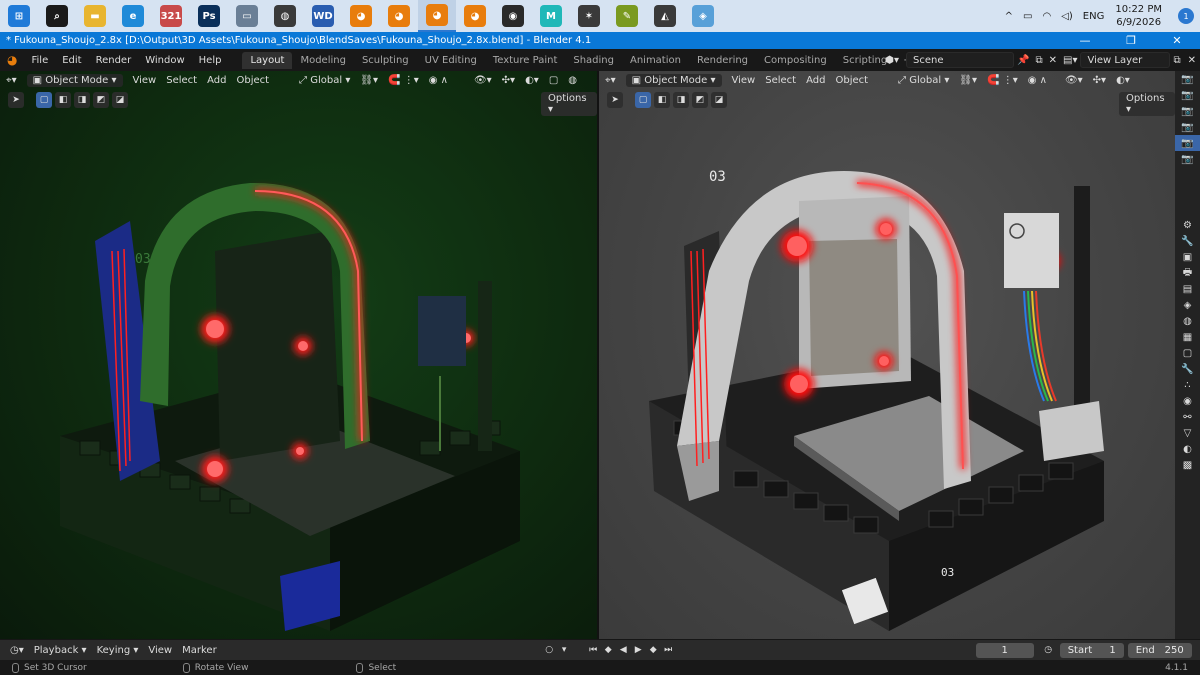 The height and width of the screenshot is (675, 1200). Describe the element at coordinates (19, 16) in the screenshot. I see `windows-start-icon: ⊞` at that location.